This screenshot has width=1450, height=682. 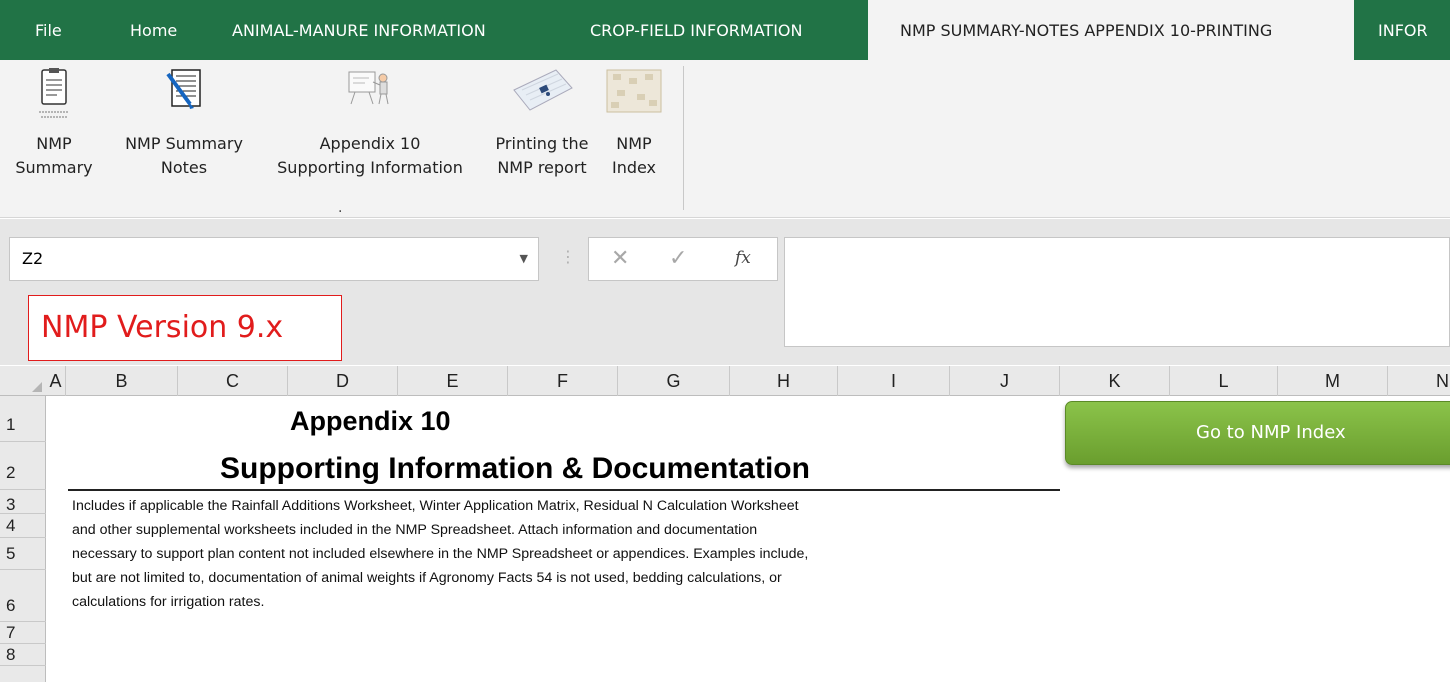 I want to click on nmp-summary-notes-button: NMP Summary Notes, so click(x=184, y=124).